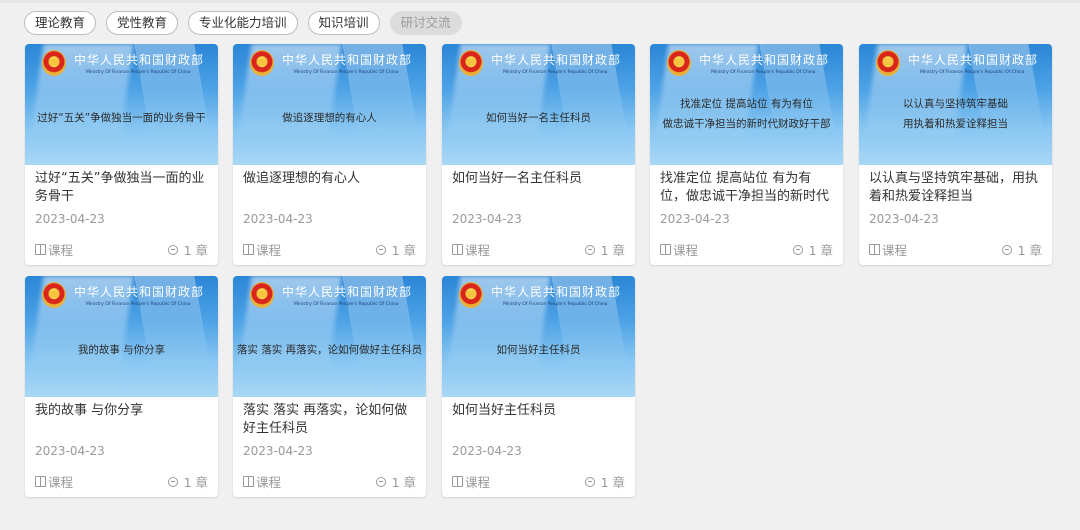 This screenshot has height=530, width=1080. Describe the element at coordinates (343, 23) in the screenshot. I see `tab-knowledge-training: 知识培训` at that location.